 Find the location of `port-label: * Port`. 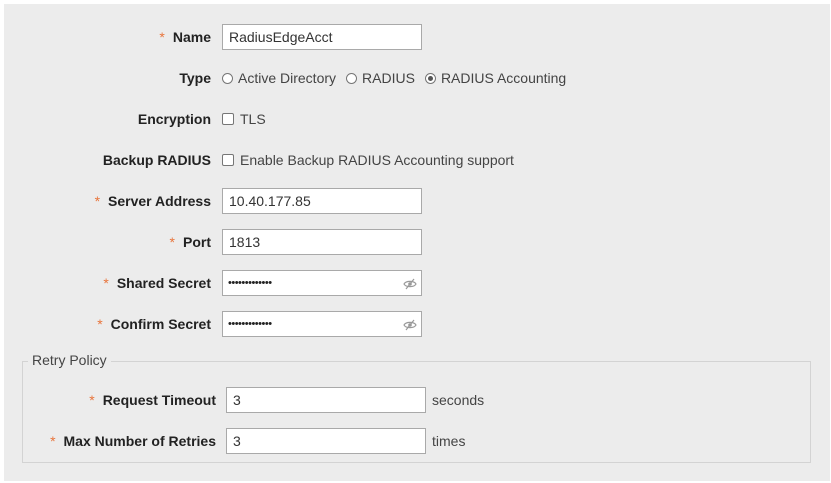

port-label: * Port is located at coordinates (190, 242).